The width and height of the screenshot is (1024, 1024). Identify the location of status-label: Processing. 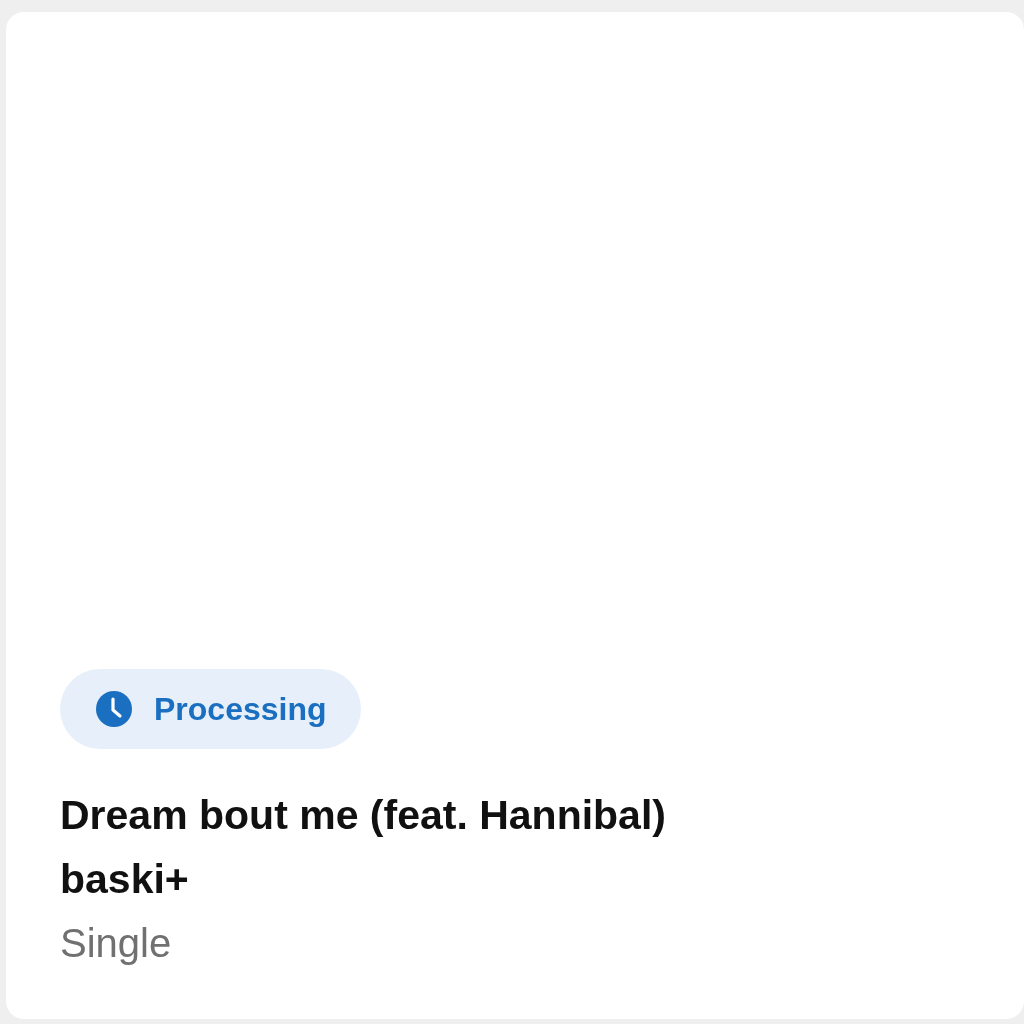
(240, 709).